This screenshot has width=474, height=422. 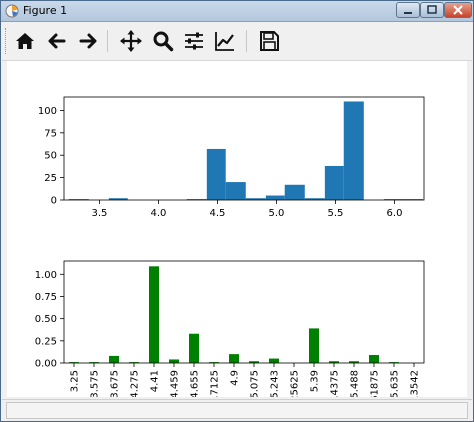 What do you see at coordinates (195, 383) in the screenshot?
I see `x-tick-label: 4.655` at bounding box center [195, 383].